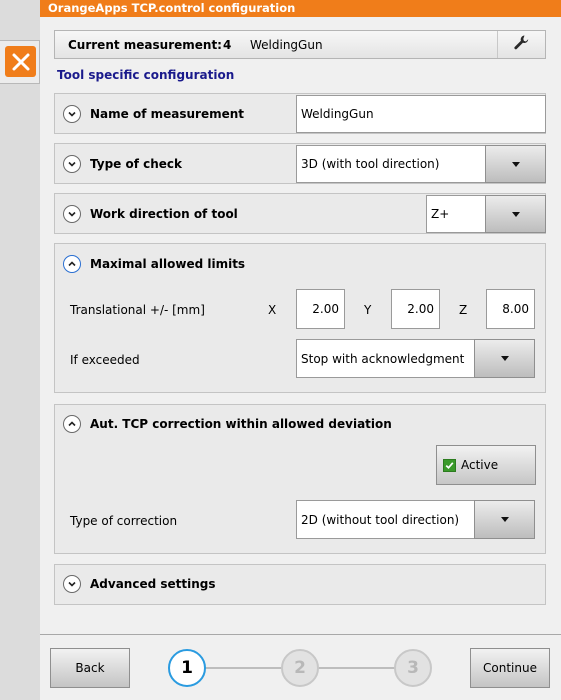 This screenshot has height=700, width=561. Describe the element at coordinates (137, 310) in the screenshot. I see `translational-label: Translational +/- [mm]` at that location.